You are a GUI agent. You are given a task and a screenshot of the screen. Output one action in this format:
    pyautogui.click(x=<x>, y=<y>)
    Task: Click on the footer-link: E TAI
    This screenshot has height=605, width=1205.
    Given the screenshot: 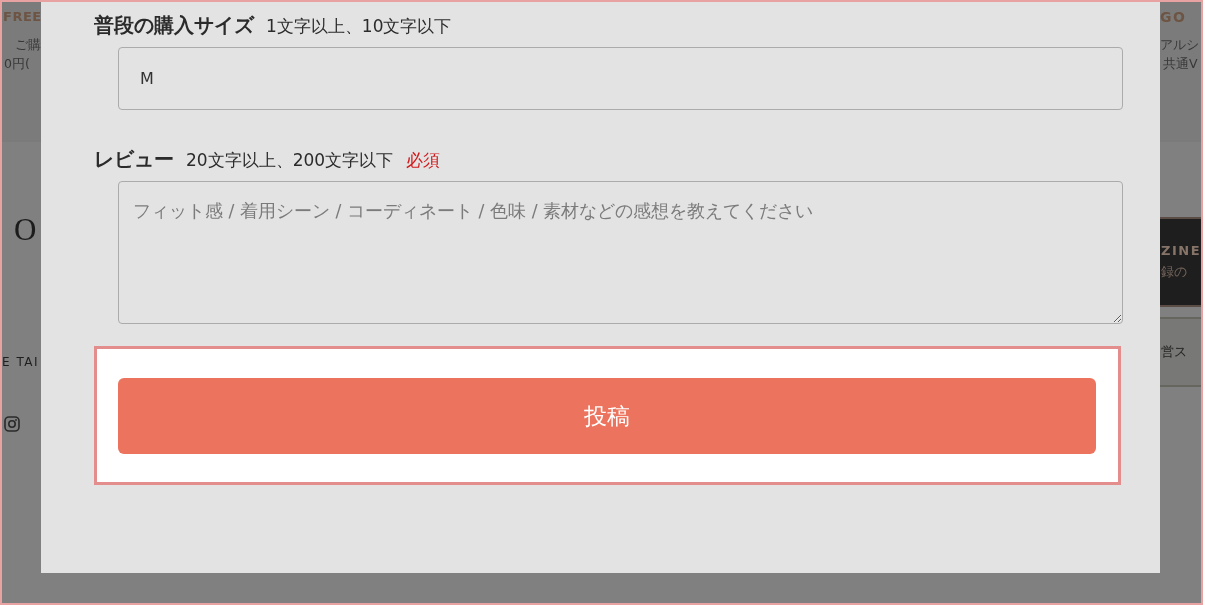 What is the action you would take?
    pyautogui.click(x=21, y=362)
    